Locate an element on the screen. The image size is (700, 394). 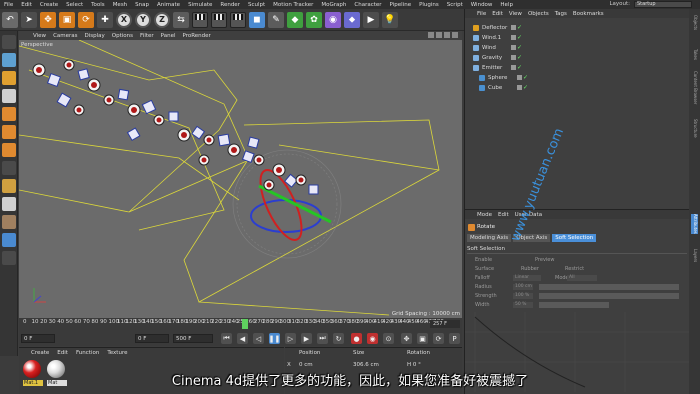
render-view-icon is located at coordinates (200, 19).